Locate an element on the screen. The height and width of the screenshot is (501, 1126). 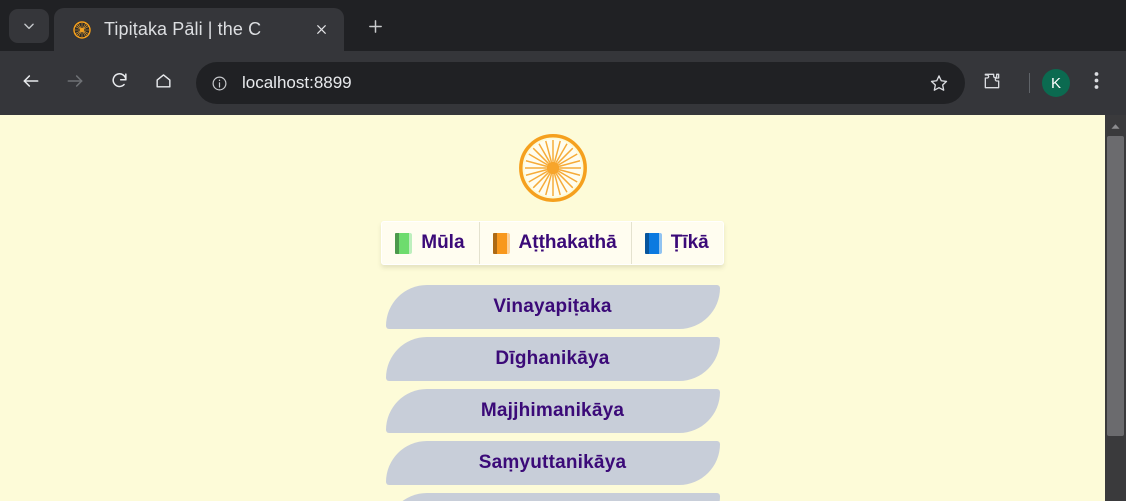
back-arrow-icon is located at coordinates (31, 83).